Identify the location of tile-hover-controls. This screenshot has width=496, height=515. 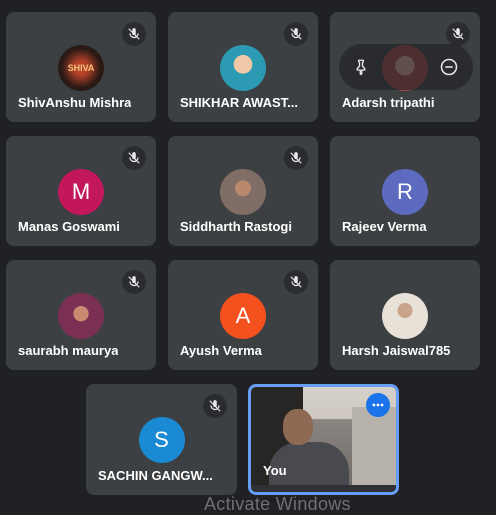
(406, 67).